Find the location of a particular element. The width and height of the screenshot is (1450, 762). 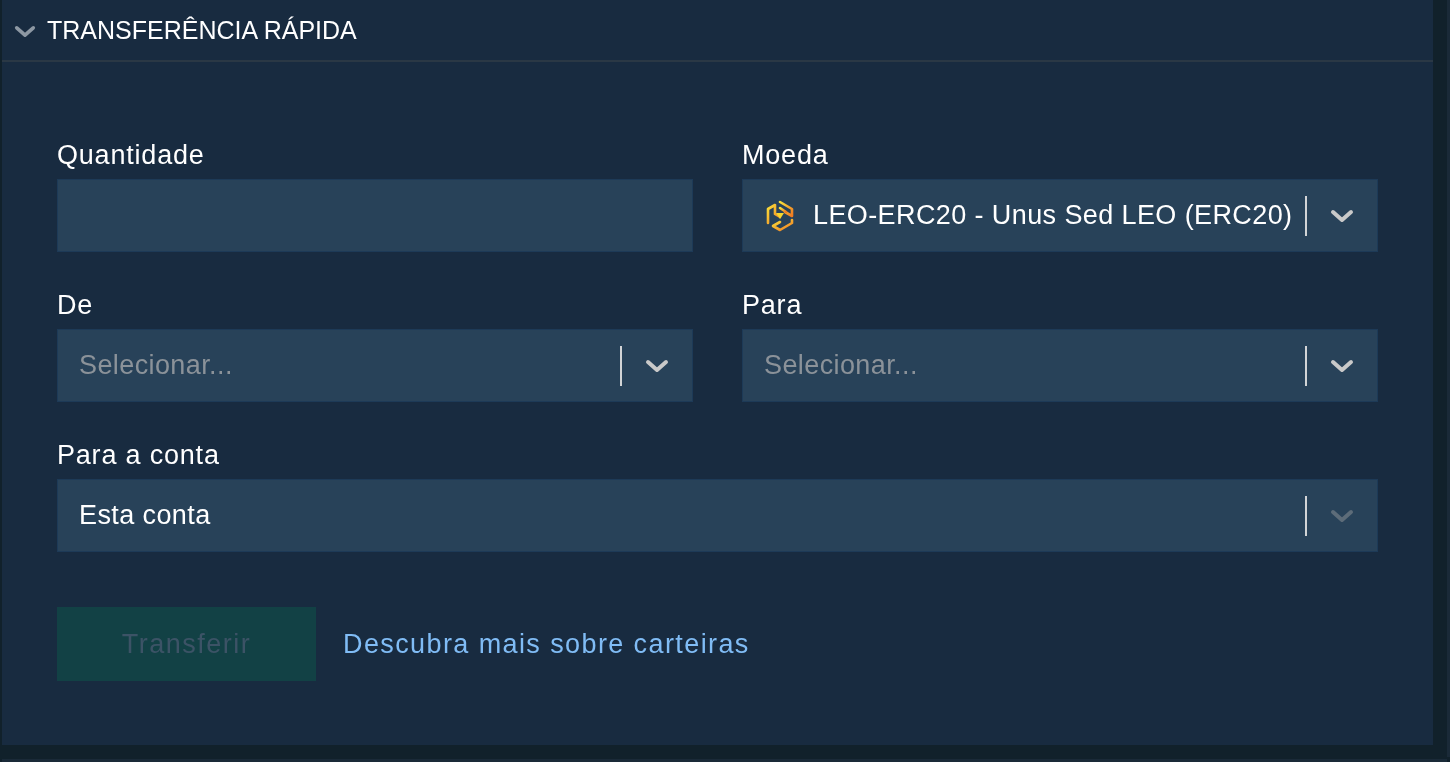

field-label: Para is located at coordinates (772, 305).